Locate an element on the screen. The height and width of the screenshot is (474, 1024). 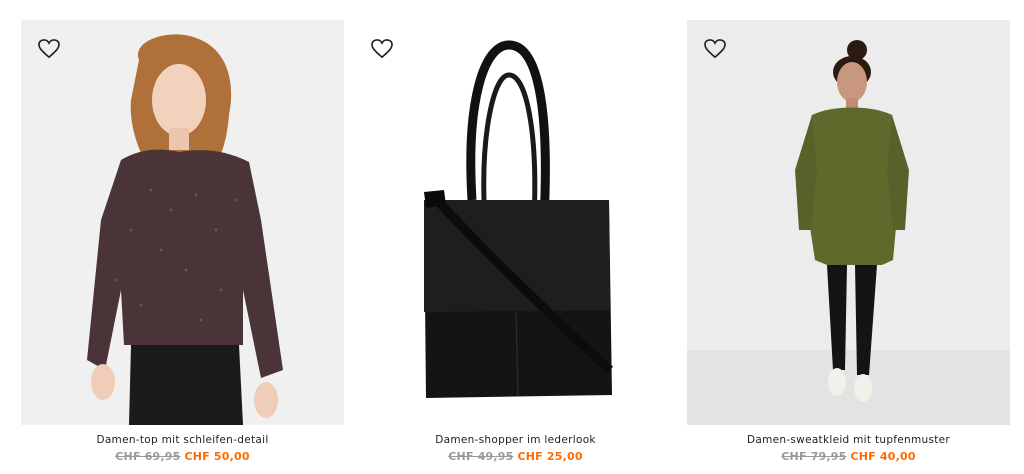
product-name: Damen-shopper im lederlook is located at coordinates (515, 440).